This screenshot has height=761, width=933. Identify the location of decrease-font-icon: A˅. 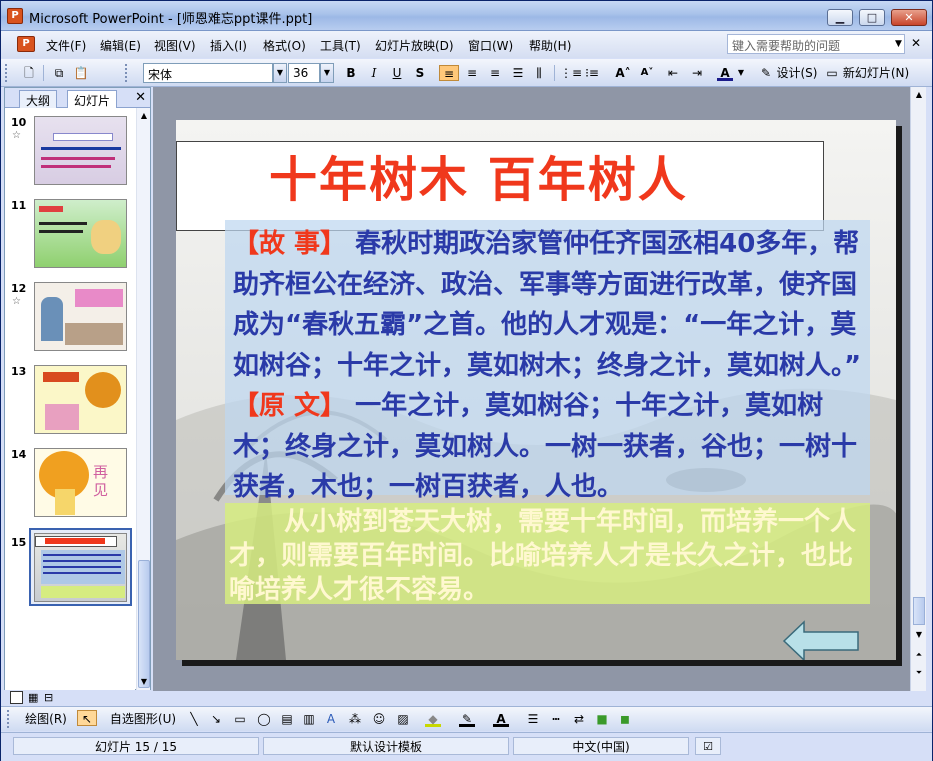
(647, 73).